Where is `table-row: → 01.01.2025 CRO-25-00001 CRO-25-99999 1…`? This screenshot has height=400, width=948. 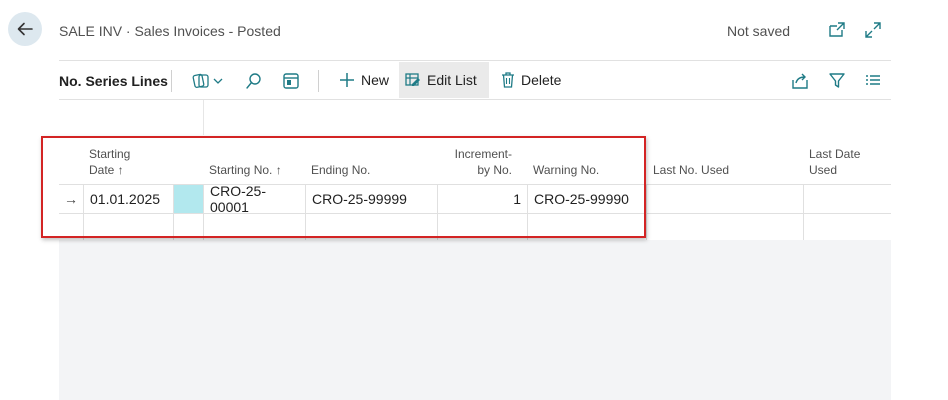 table-row: → 01.01.2025 CRO-25-00001 CRO-25-99999 1… is located at coordinates (475, 199).